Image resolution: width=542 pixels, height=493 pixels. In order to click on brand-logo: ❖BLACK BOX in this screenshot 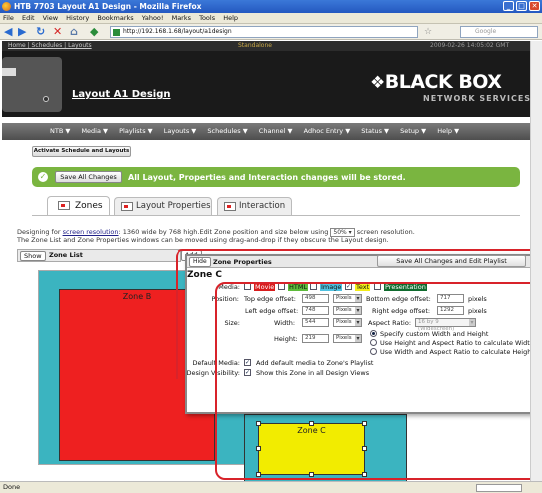, I will do `click(436, 82)`.